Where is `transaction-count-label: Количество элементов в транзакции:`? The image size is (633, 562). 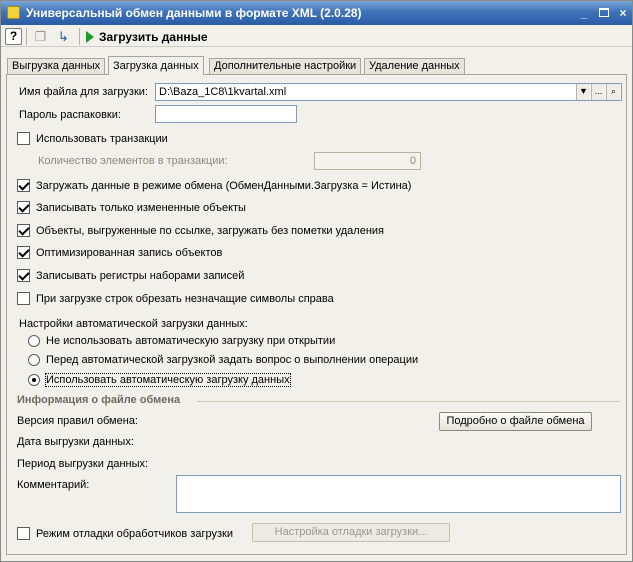 transaction-count-label: Количество элементов в транзакции: is located at coordinates (133, 161).